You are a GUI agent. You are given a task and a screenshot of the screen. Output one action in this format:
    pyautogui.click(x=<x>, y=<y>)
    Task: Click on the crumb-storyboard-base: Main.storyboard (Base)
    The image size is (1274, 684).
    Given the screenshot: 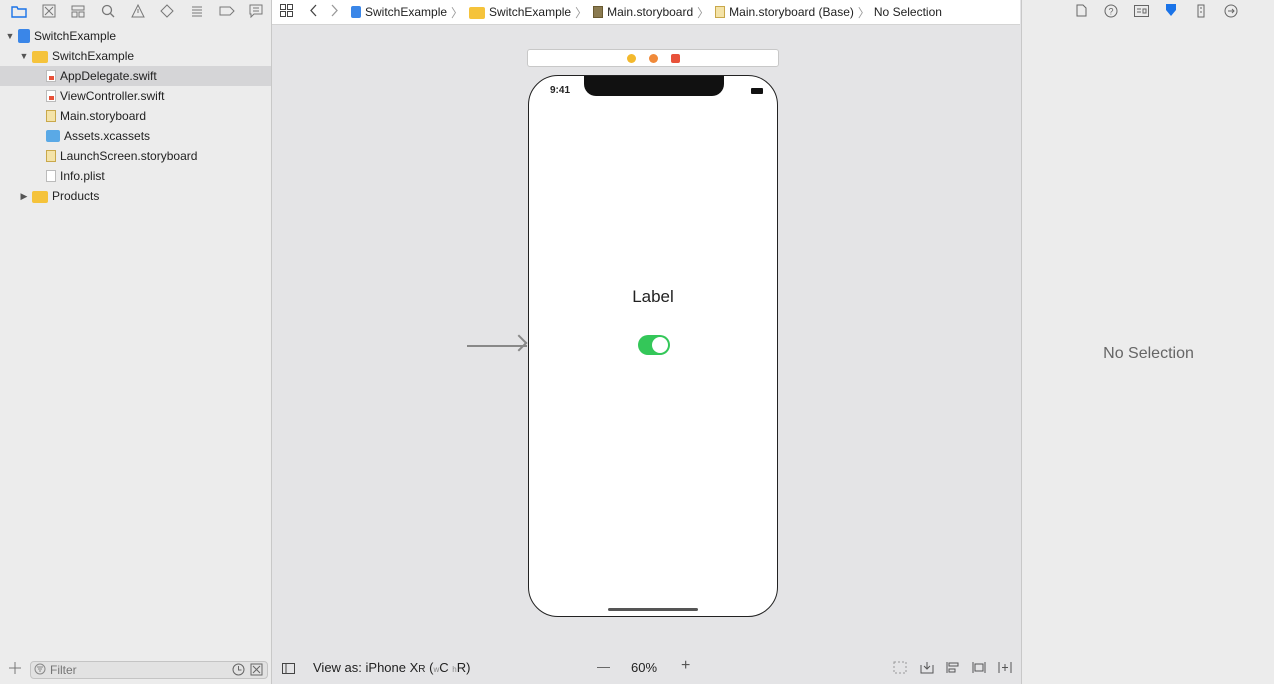 What is the action you would take?
    pyautogui.click(x=783, y=12)
    